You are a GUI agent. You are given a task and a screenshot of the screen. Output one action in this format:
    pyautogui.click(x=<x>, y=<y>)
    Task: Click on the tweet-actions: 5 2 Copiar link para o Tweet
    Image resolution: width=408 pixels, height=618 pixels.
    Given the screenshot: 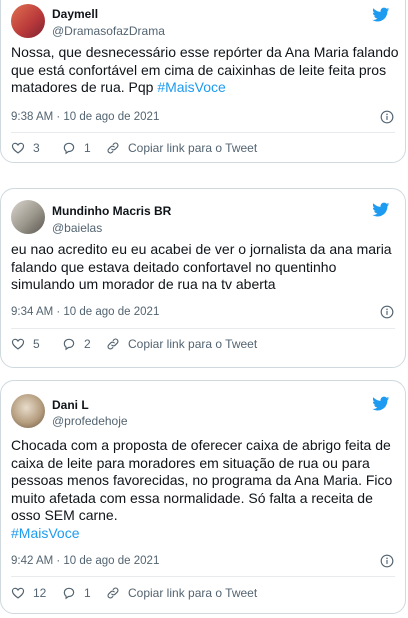 What is the action you would take?
    pyautogui.click(x=203, y=344)
    